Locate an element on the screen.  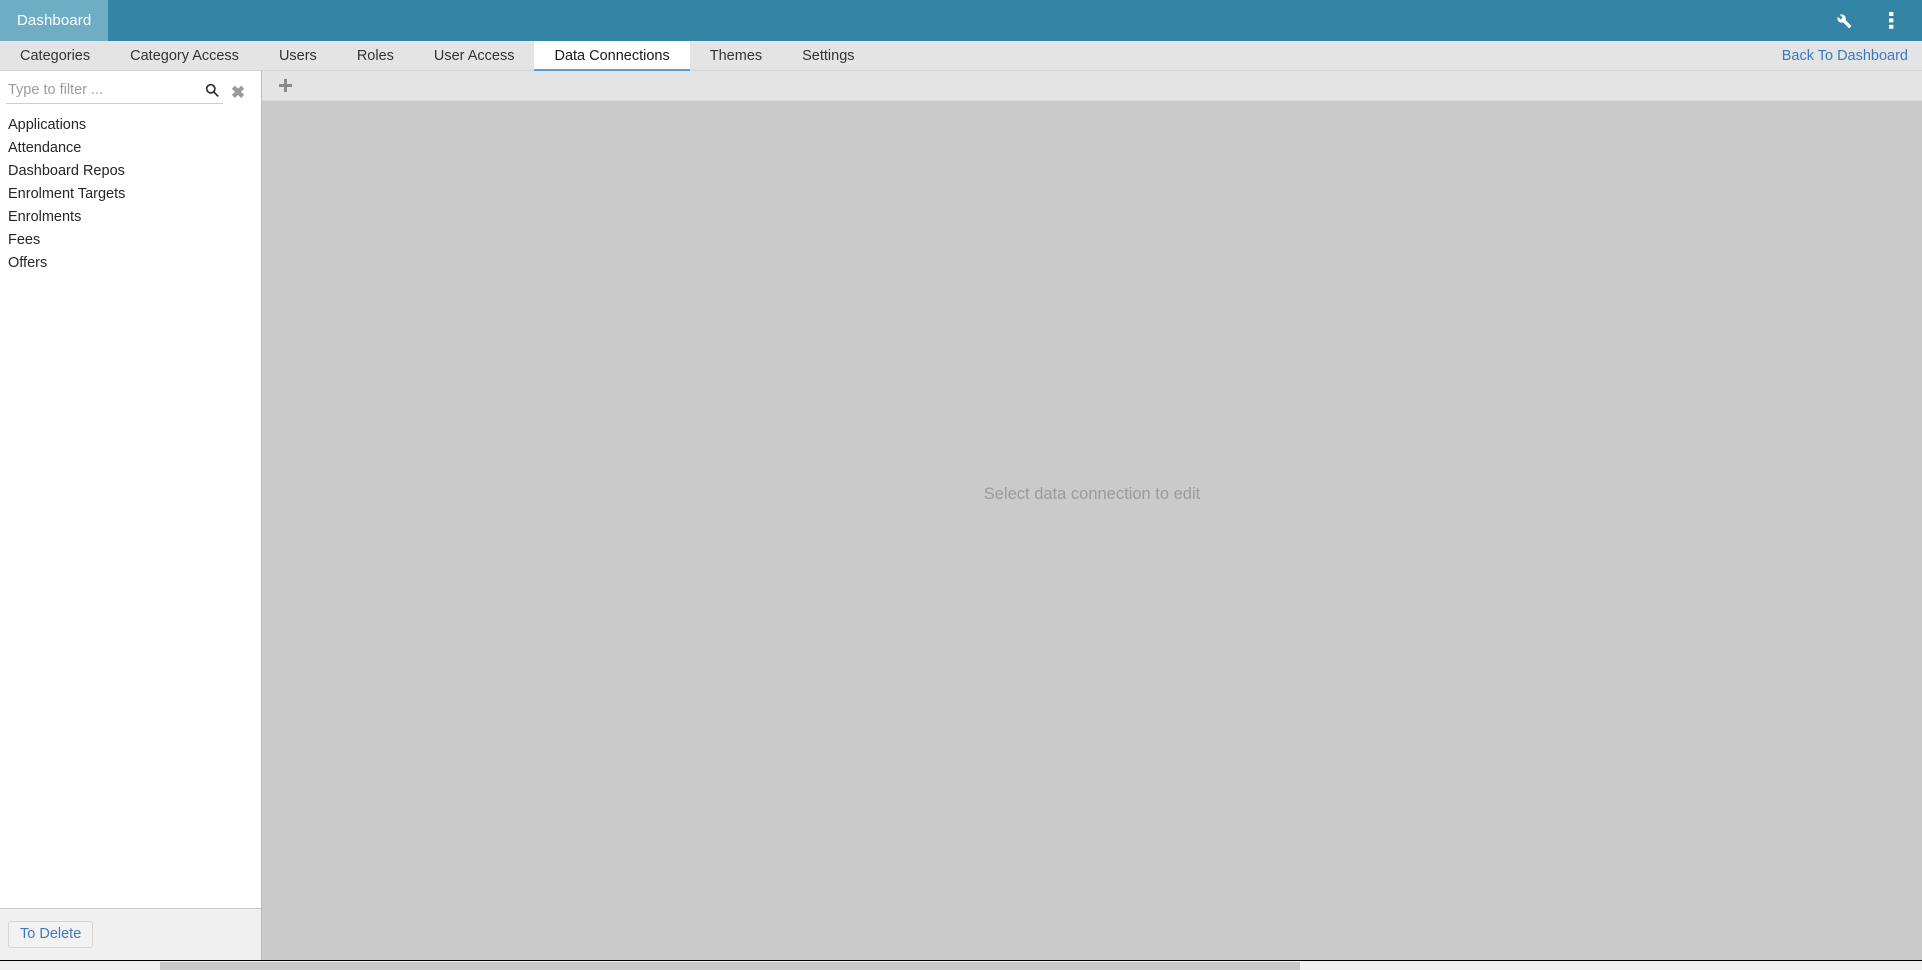
tab-label: User Access is located at coordinates (474, 56).